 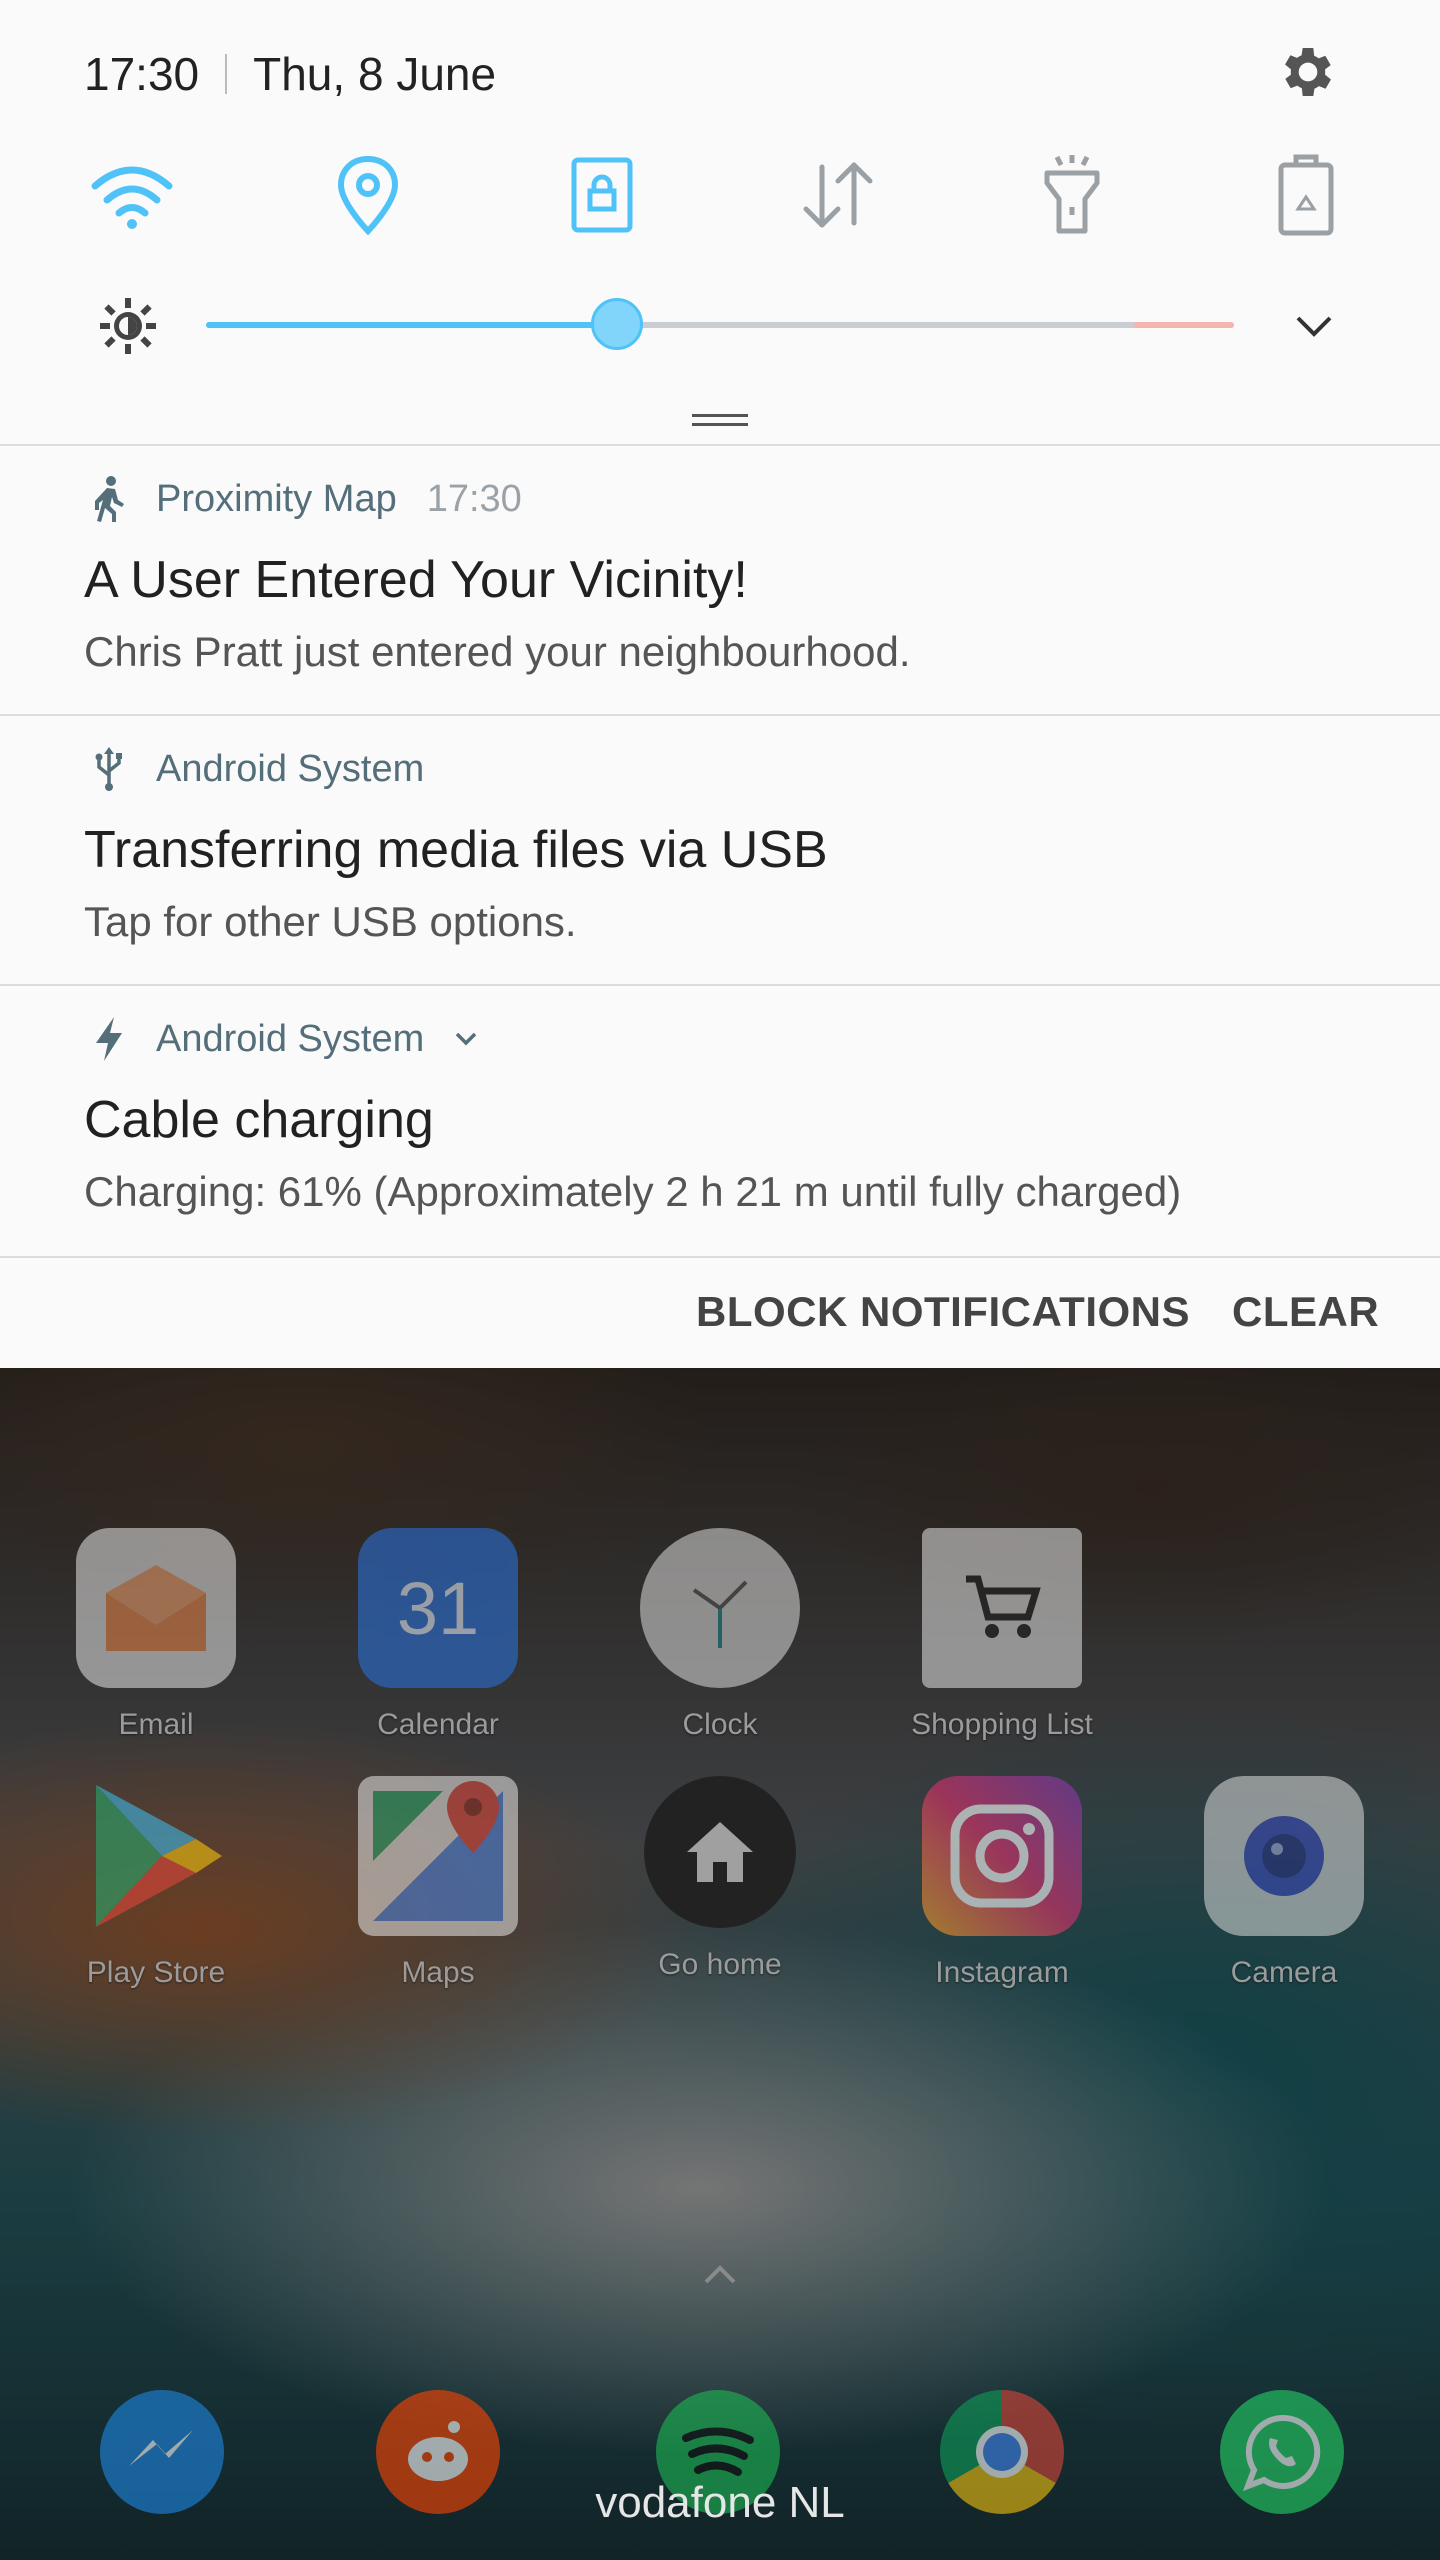 What do you see at coordinates (720, 1608) in the screenshot?
I see `clock-icon` at bounding box center [720, 1608].